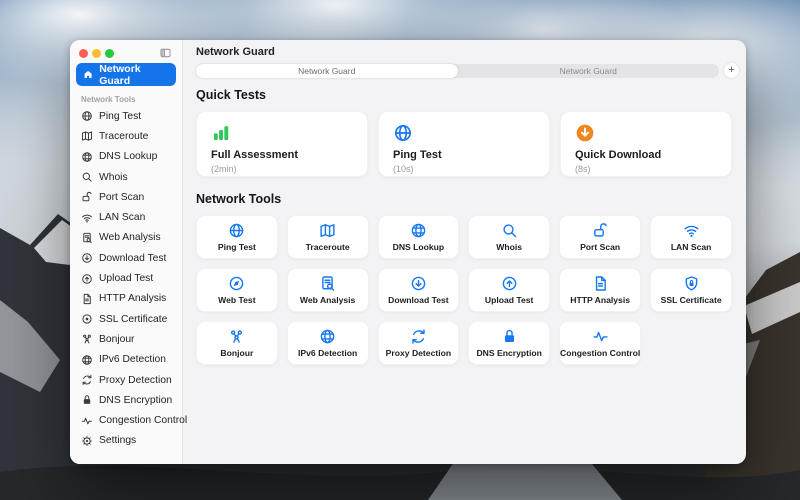 Image resolution: width=800 pixels, height=500 pixels. Describe the element at coordinates (509, 300) in the screenshot. I see `tool-card-label: Upload Test` at that location.